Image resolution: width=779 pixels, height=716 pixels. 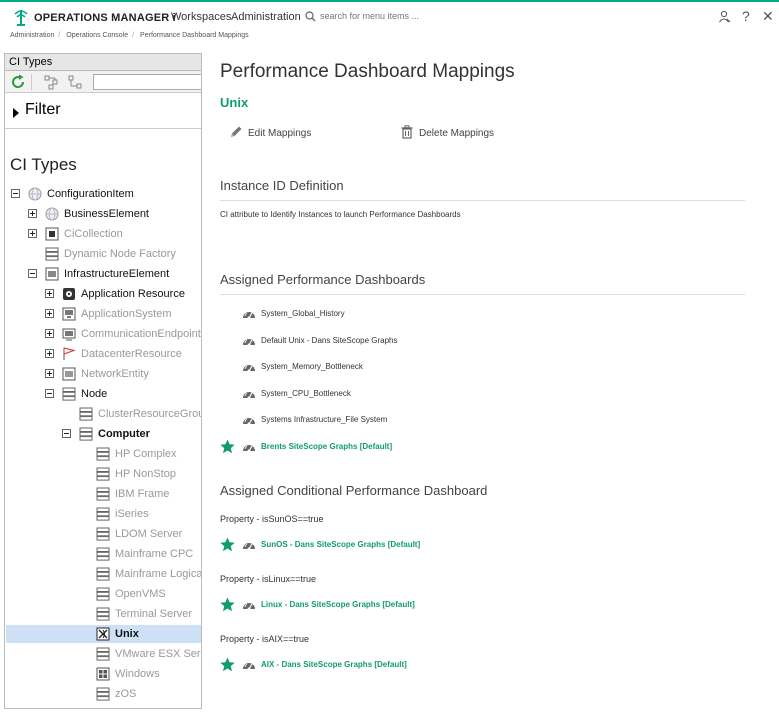 I want to click on dashboard-item: System_CPU_Bottleneck, so click(x=420, y=394).